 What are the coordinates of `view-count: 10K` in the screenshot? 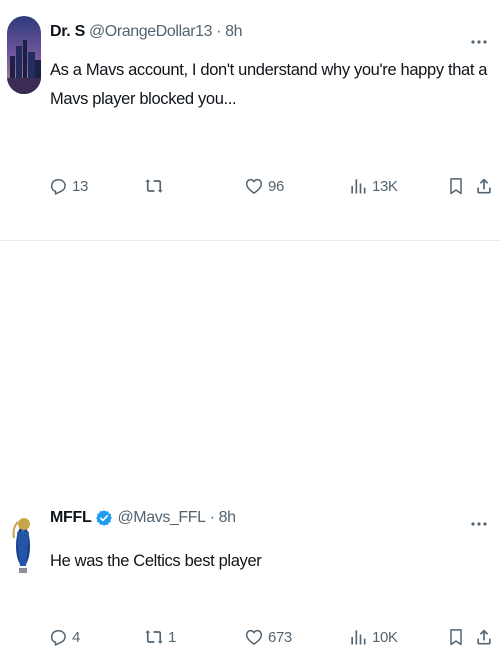 It's located at (385, 637).